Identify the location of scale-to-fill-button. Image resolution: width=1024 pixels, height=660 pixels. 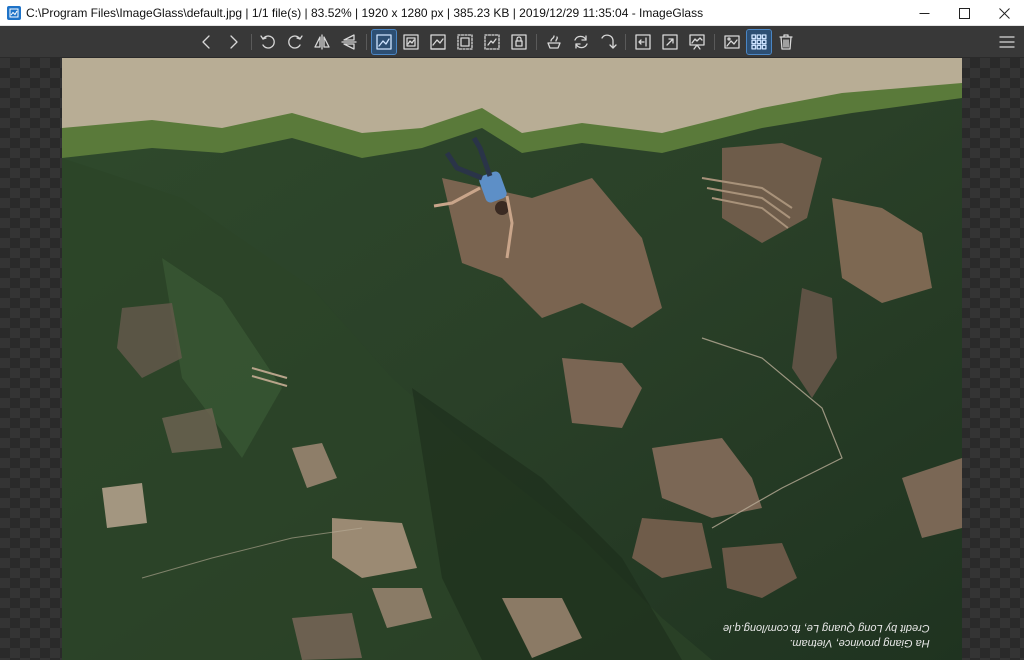
(519, 42).